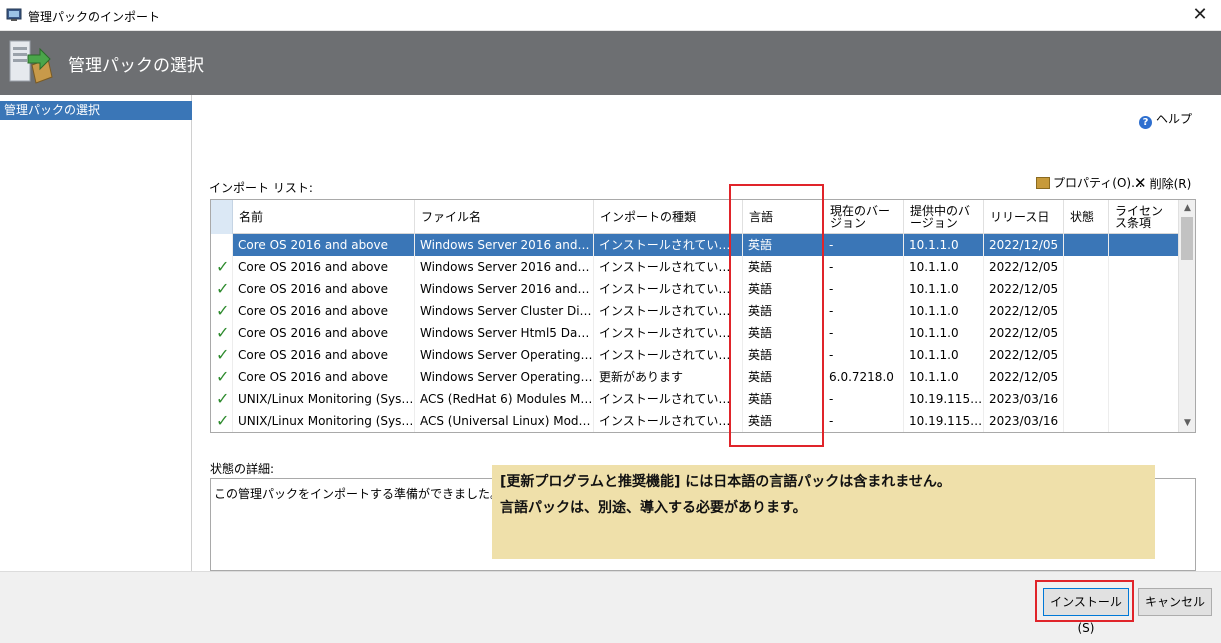 Image resolution: width=1221 pixels, height=643 pixels. I want to click on nav-item-select-pack: 管理パックの選択, so click(96, 110).